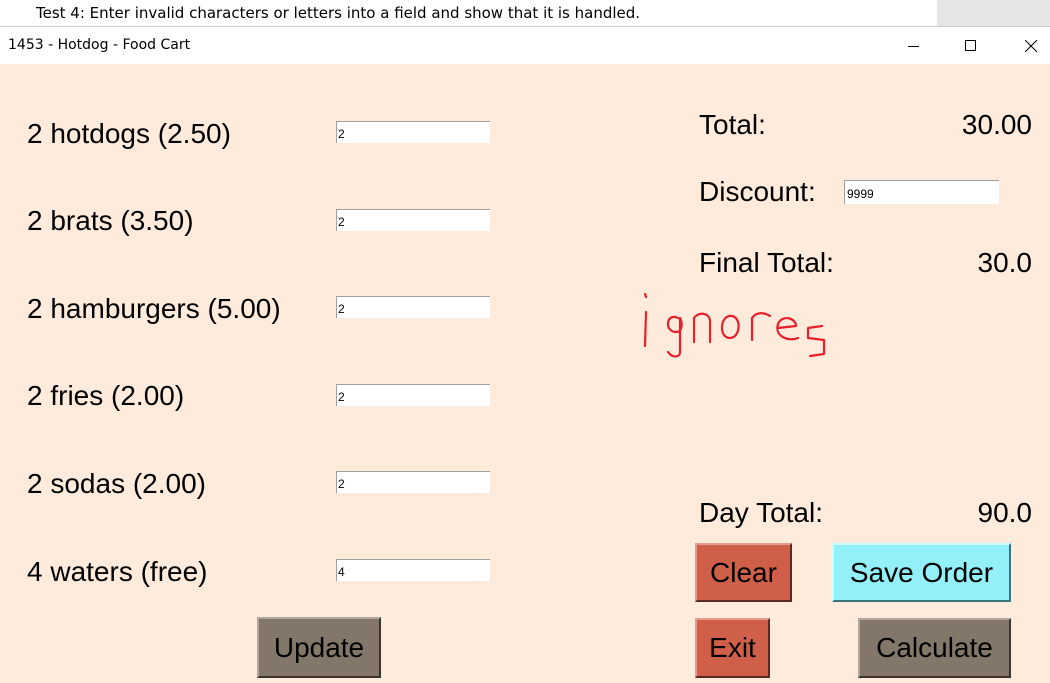  What do you see at coordinates (413, 132) in the screenshot?
I see `hotdogs-quantity-input` at bounding box center [413, 132].